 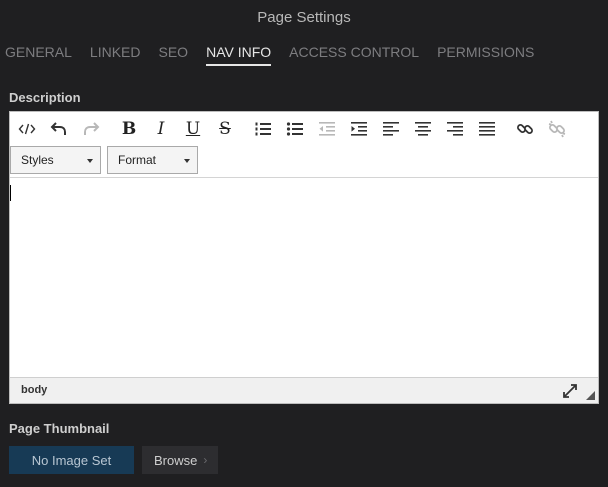 What do you see at coordinates (71, 460) in the screenshot?
I see `thumbnail-value: No Image Set` at bounding box center [71, 460].